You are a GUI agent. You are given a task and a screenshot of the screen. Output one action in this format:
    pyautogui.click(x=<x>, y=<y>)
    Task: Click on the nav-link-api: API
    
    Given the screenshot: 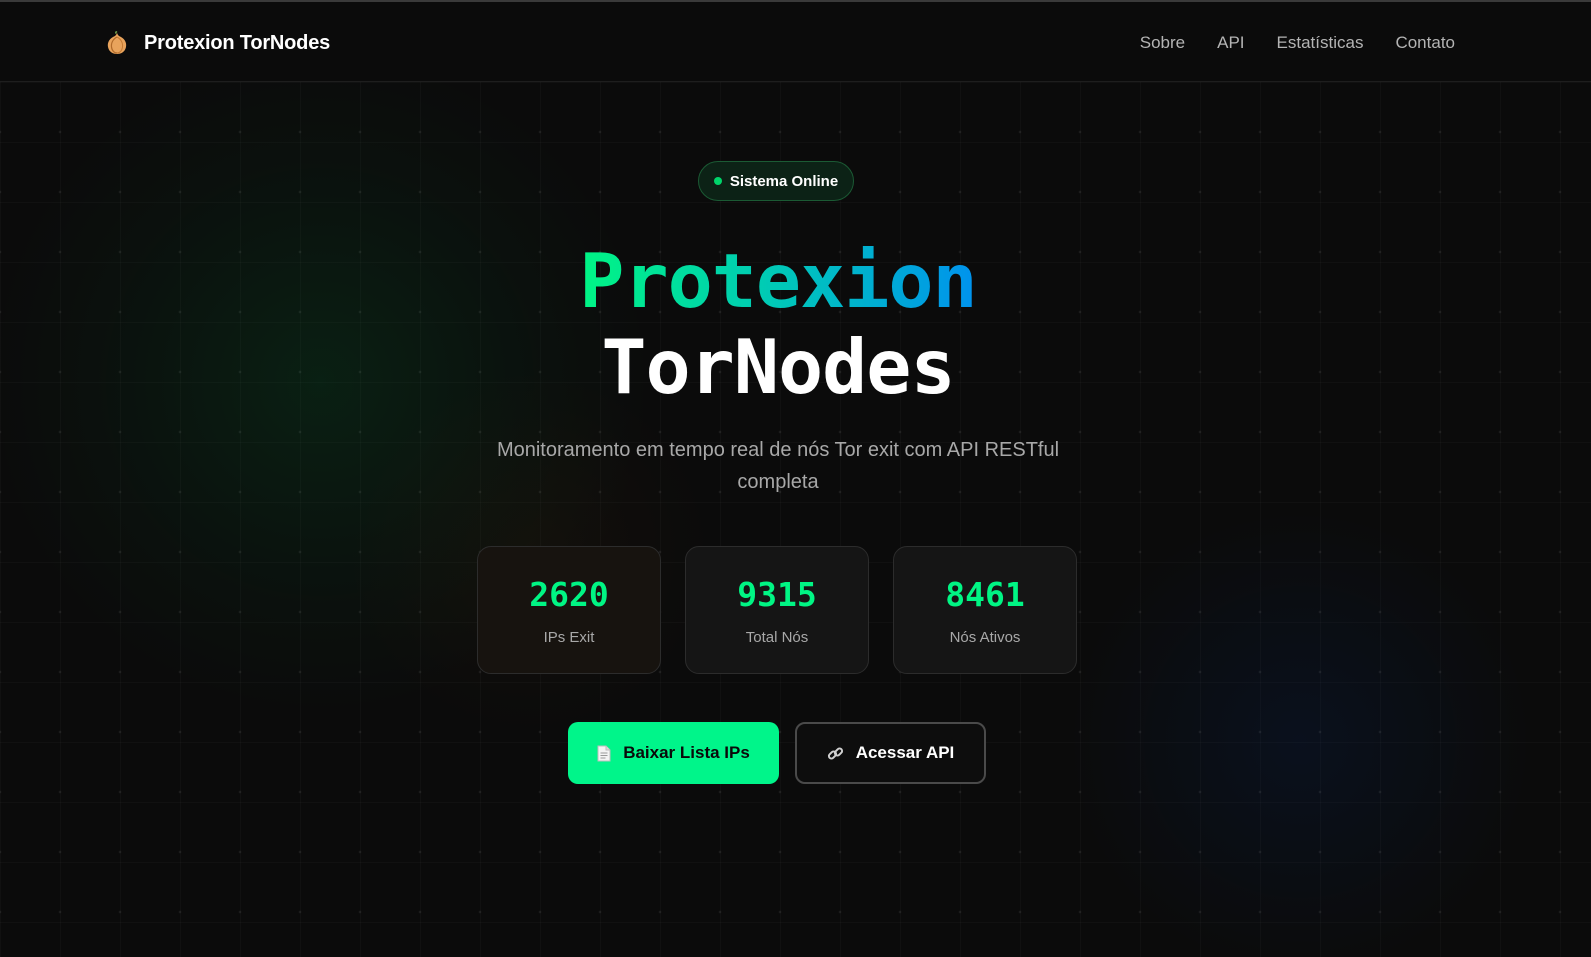 What is the action you would take?
    pyautogui.click(x=1230, y=43)
    